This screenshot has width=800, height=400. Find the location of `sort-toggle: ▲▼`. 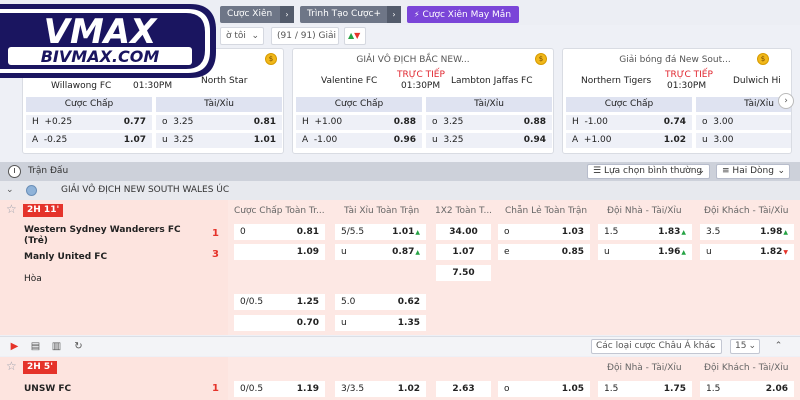

sort-toggle: ▲▼ is located at coordinates (355, 36).